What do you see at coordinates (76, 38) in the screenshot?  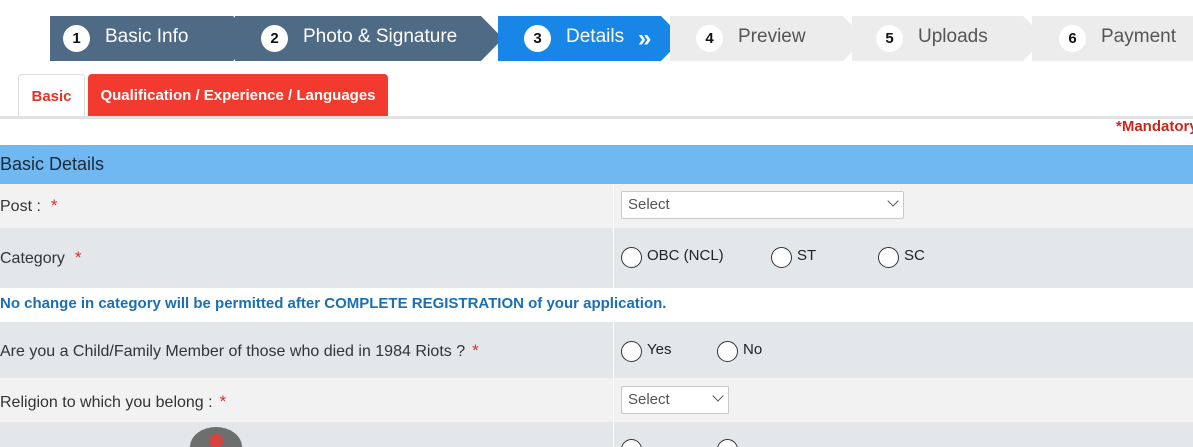 I see `step-number: 1` at bounding box center [76, 38].